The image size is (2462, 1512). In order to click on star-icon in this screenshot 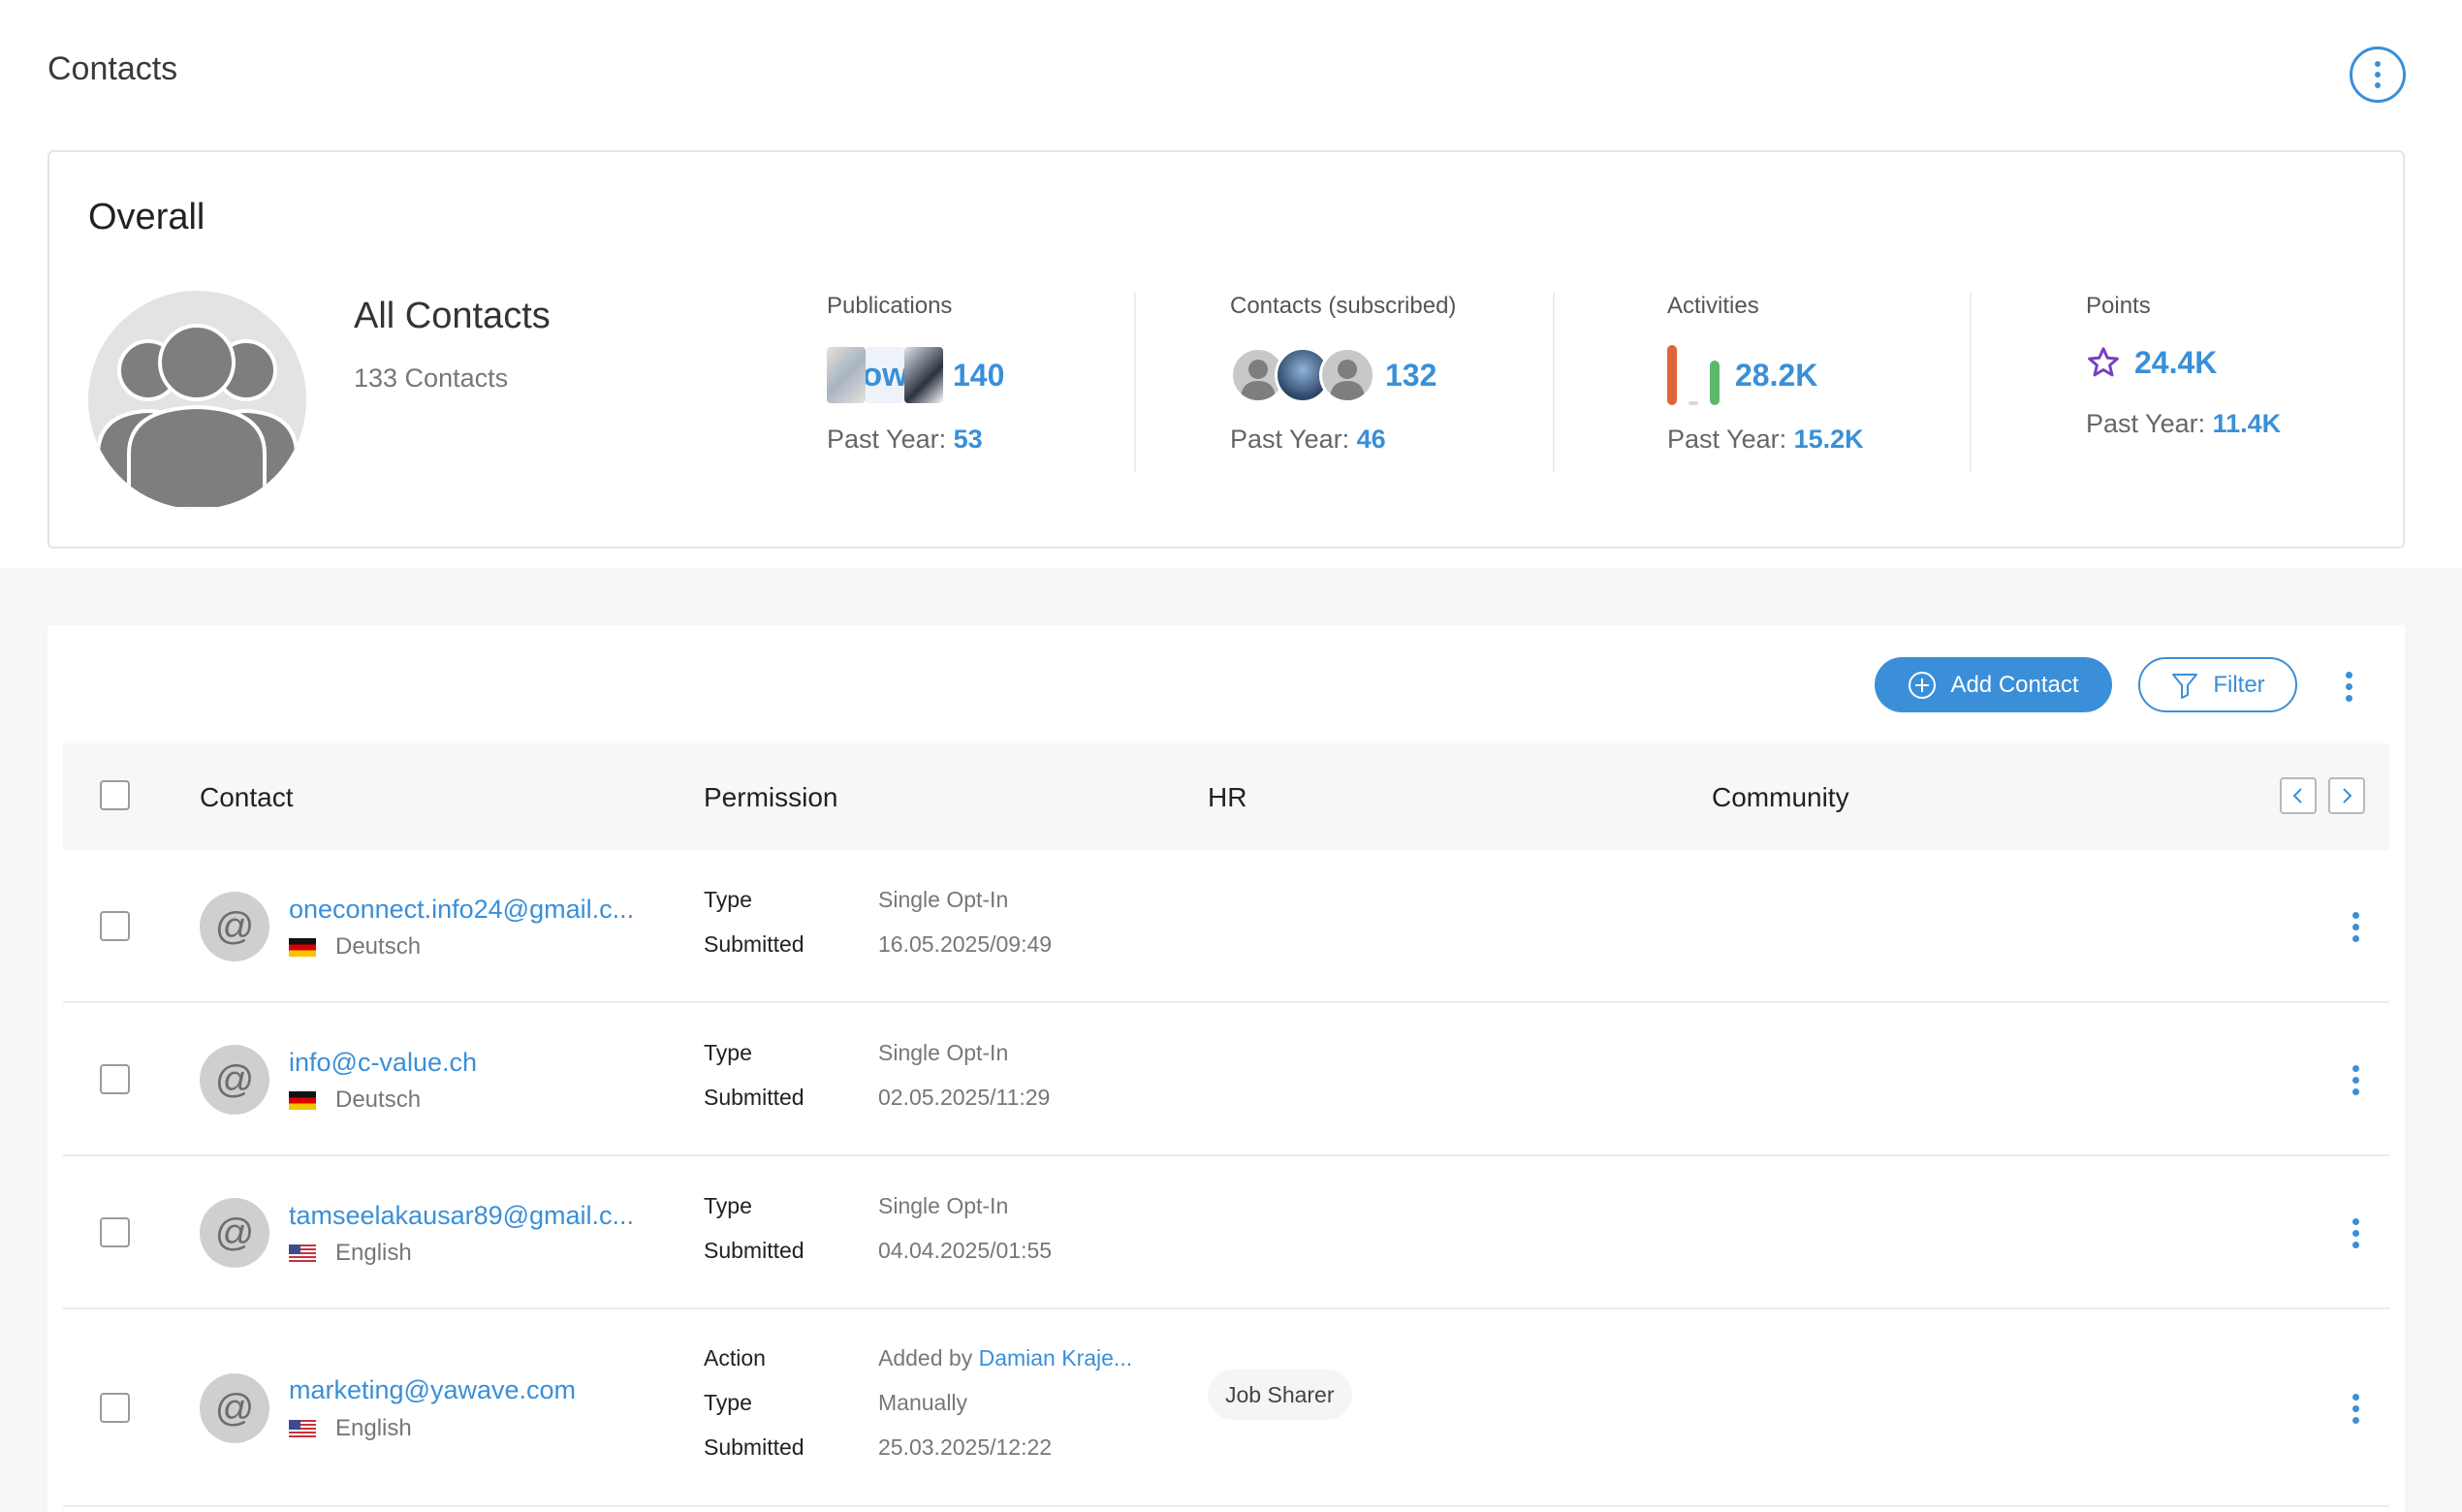, I will do `click(2103, 362)`.